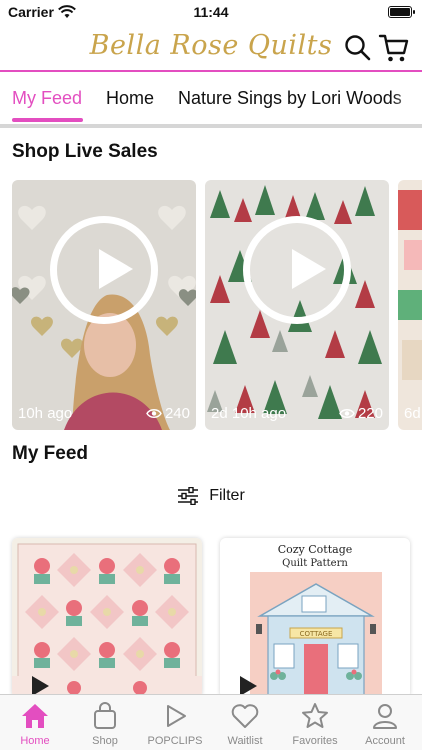 The height and width of the screenshot is (750, 422). Describe the element at coordinates (85, 151) in the screenshot. I see `live-sales-title: Shop Live Sales` at that location.